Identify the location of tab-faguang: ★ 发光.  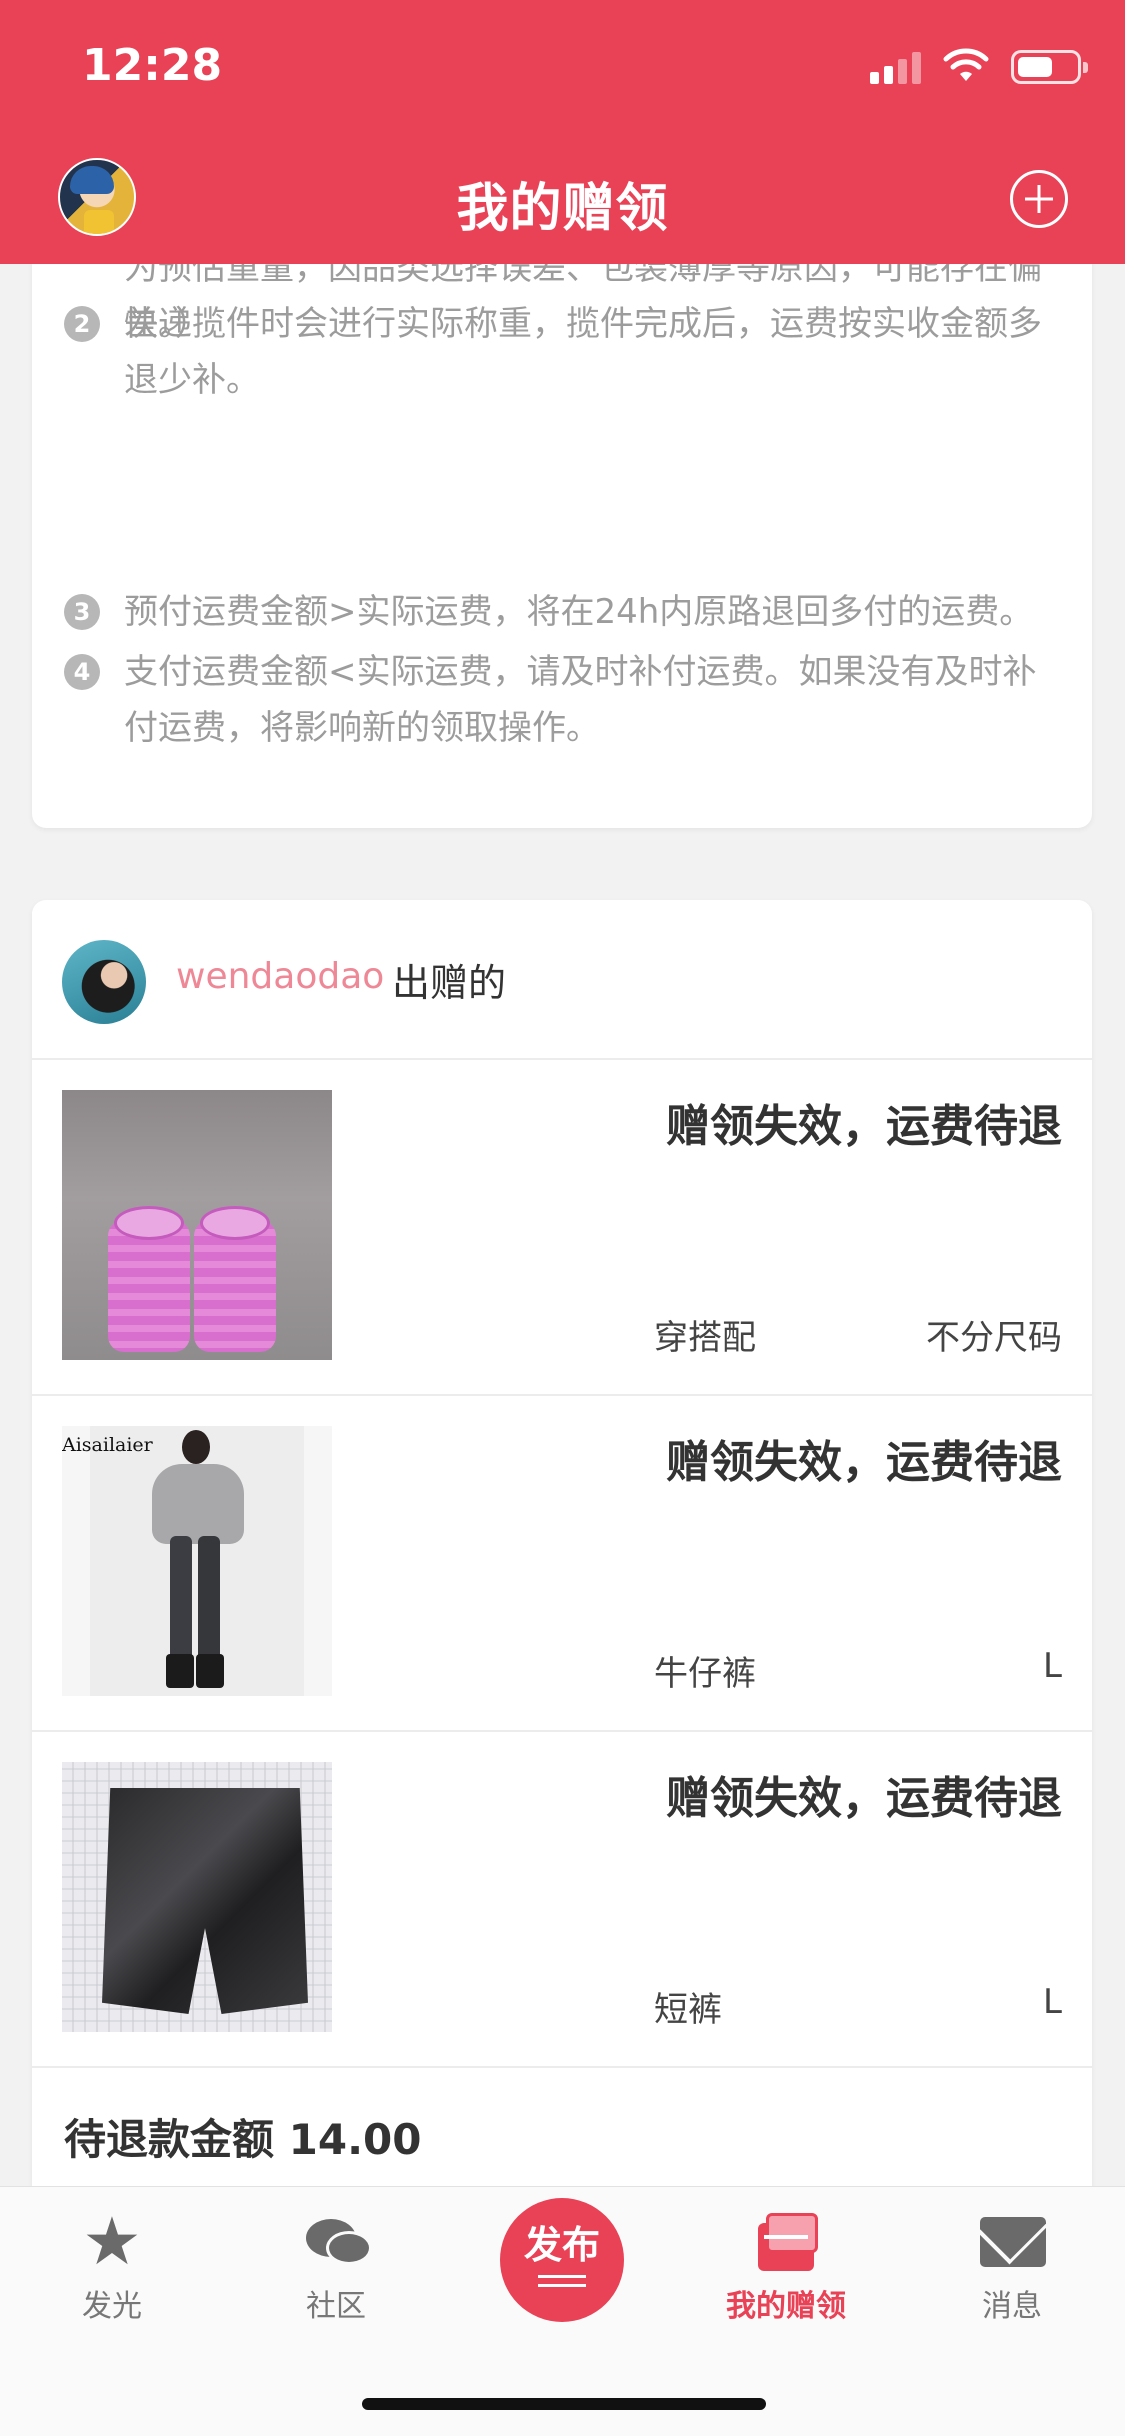
(112, 2264).